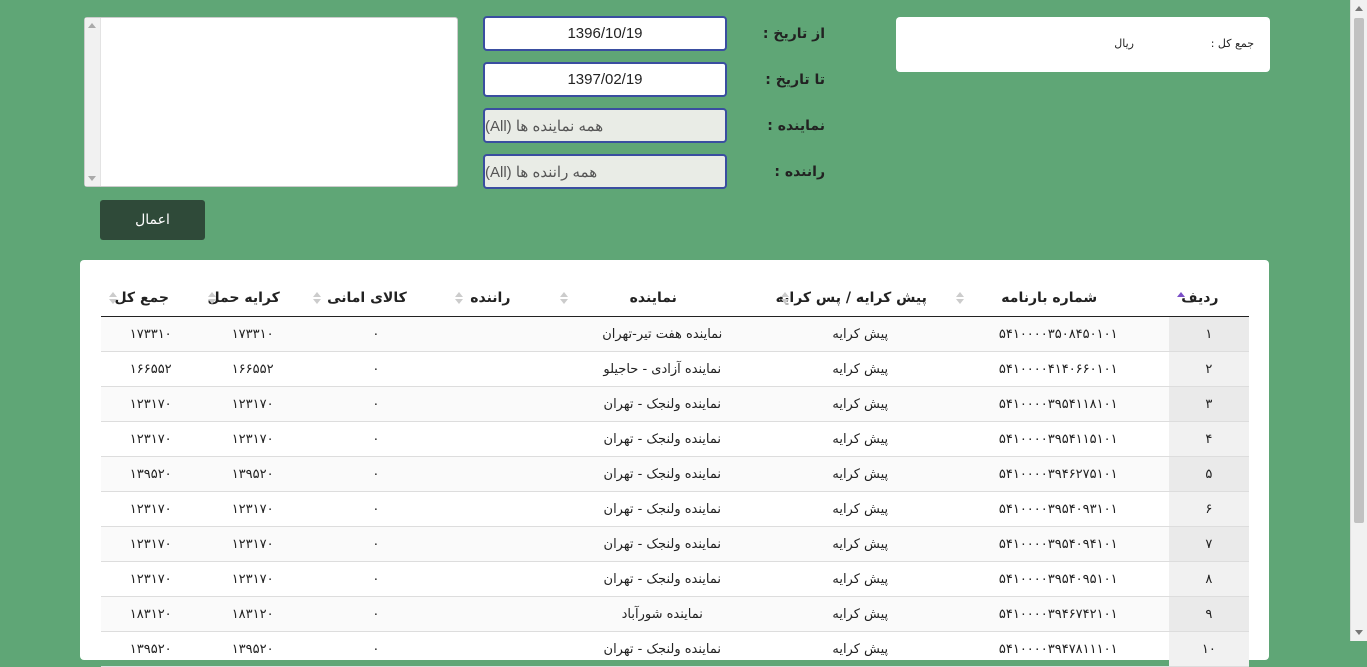 This screenshot has width=1367, height=667. Describe the element at coordinates (1208, 334) in the screenshot. I see `table-cell: ۱` at that location.